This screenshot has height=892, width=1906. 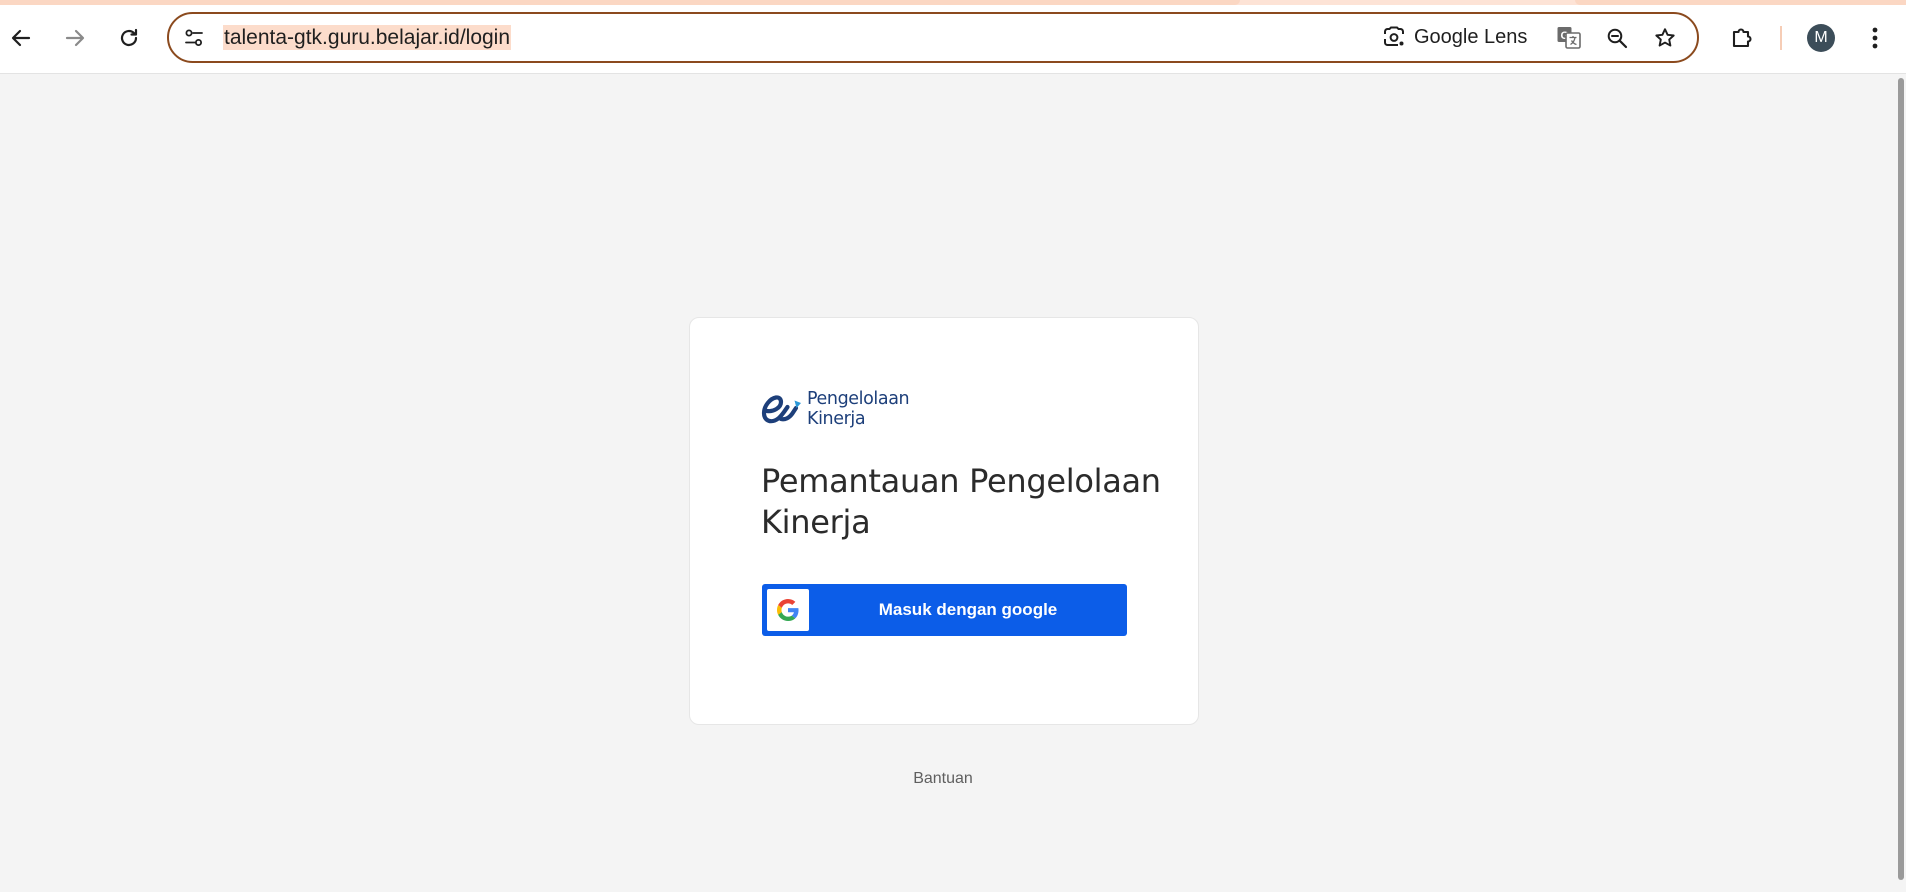 I want to click on google-lens-button: Google Lens, so click(x=1454, y=37).